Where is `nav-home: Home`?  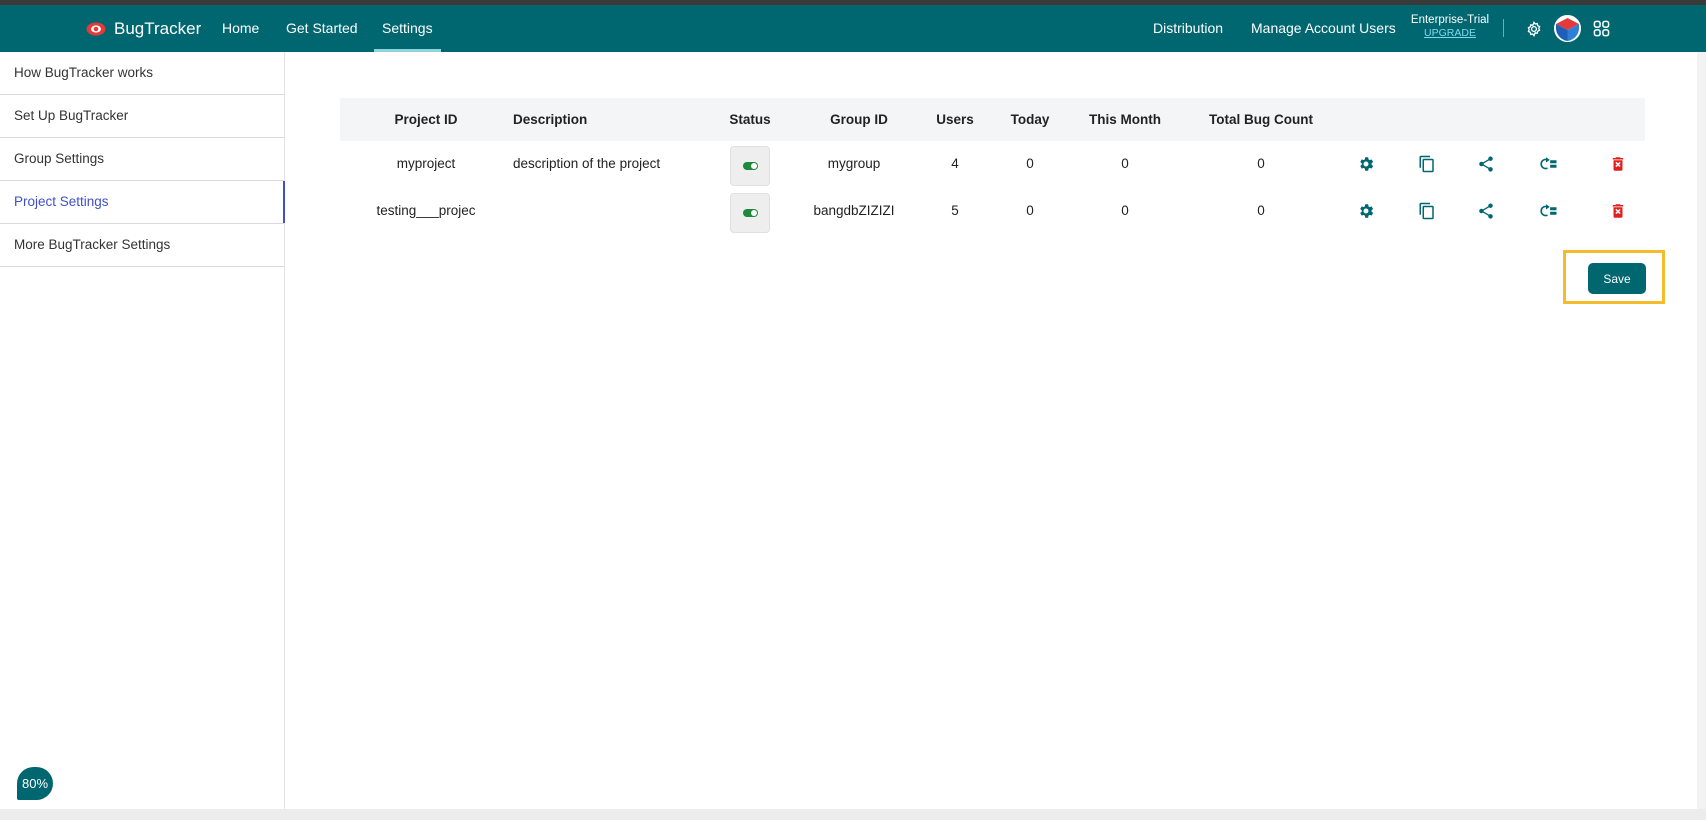
nav-home: Home is located at coordinates (240, 28).